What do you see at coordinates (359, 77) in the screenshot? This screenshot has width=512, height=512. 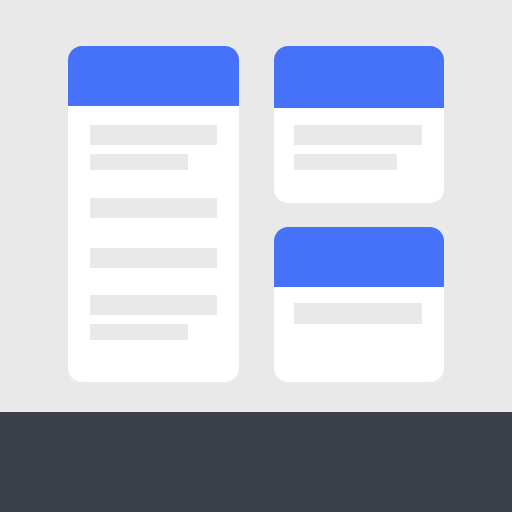 I see `card-top-right-header` at bounding box center [359, 77].